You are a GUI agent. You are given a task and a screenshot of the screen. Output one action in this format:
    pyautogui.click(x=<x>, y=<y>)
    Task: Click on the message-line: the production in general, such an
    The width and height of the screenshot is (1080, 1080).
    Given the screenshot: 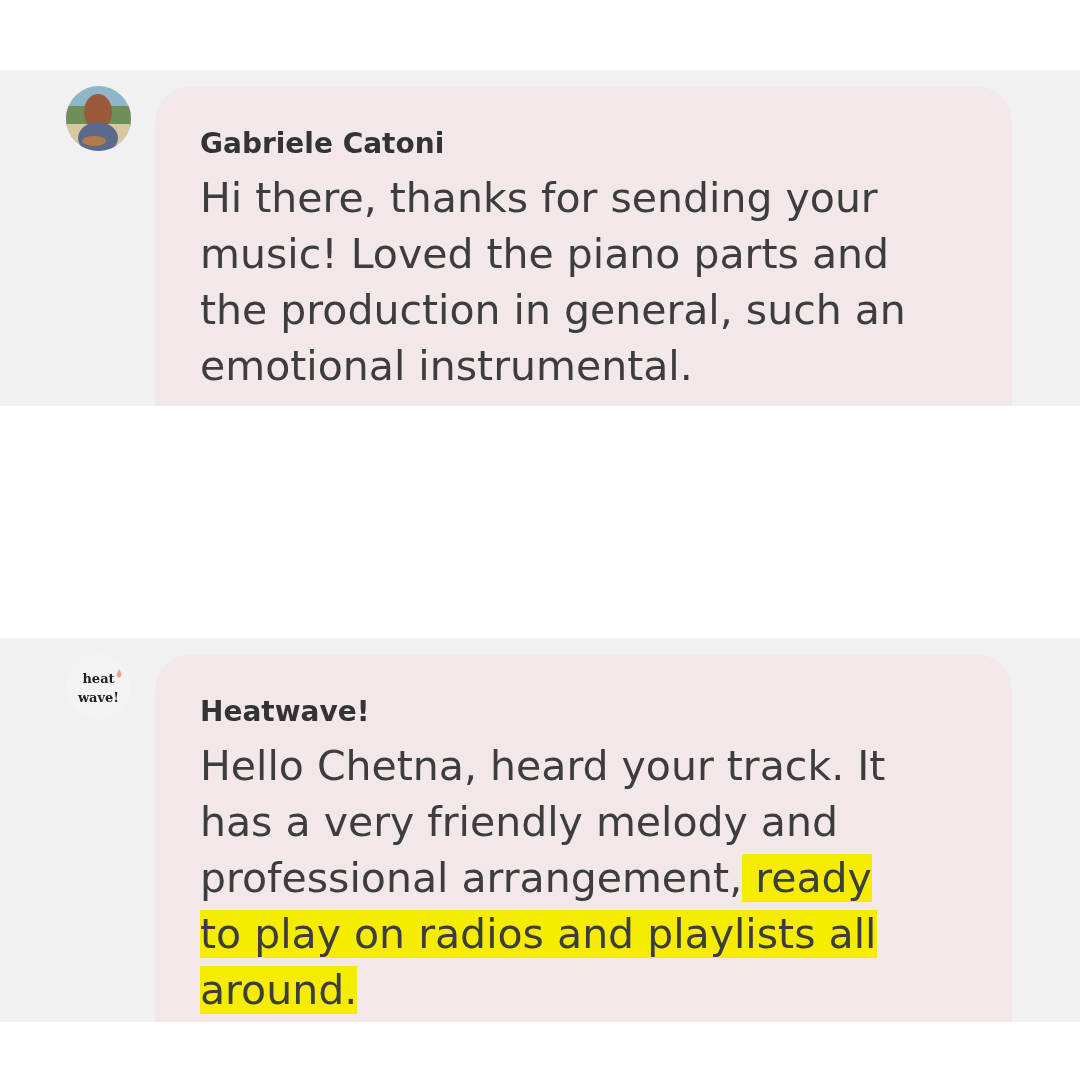 What is the action you would take?
    pyautogui.click(x=553, y=310)
    